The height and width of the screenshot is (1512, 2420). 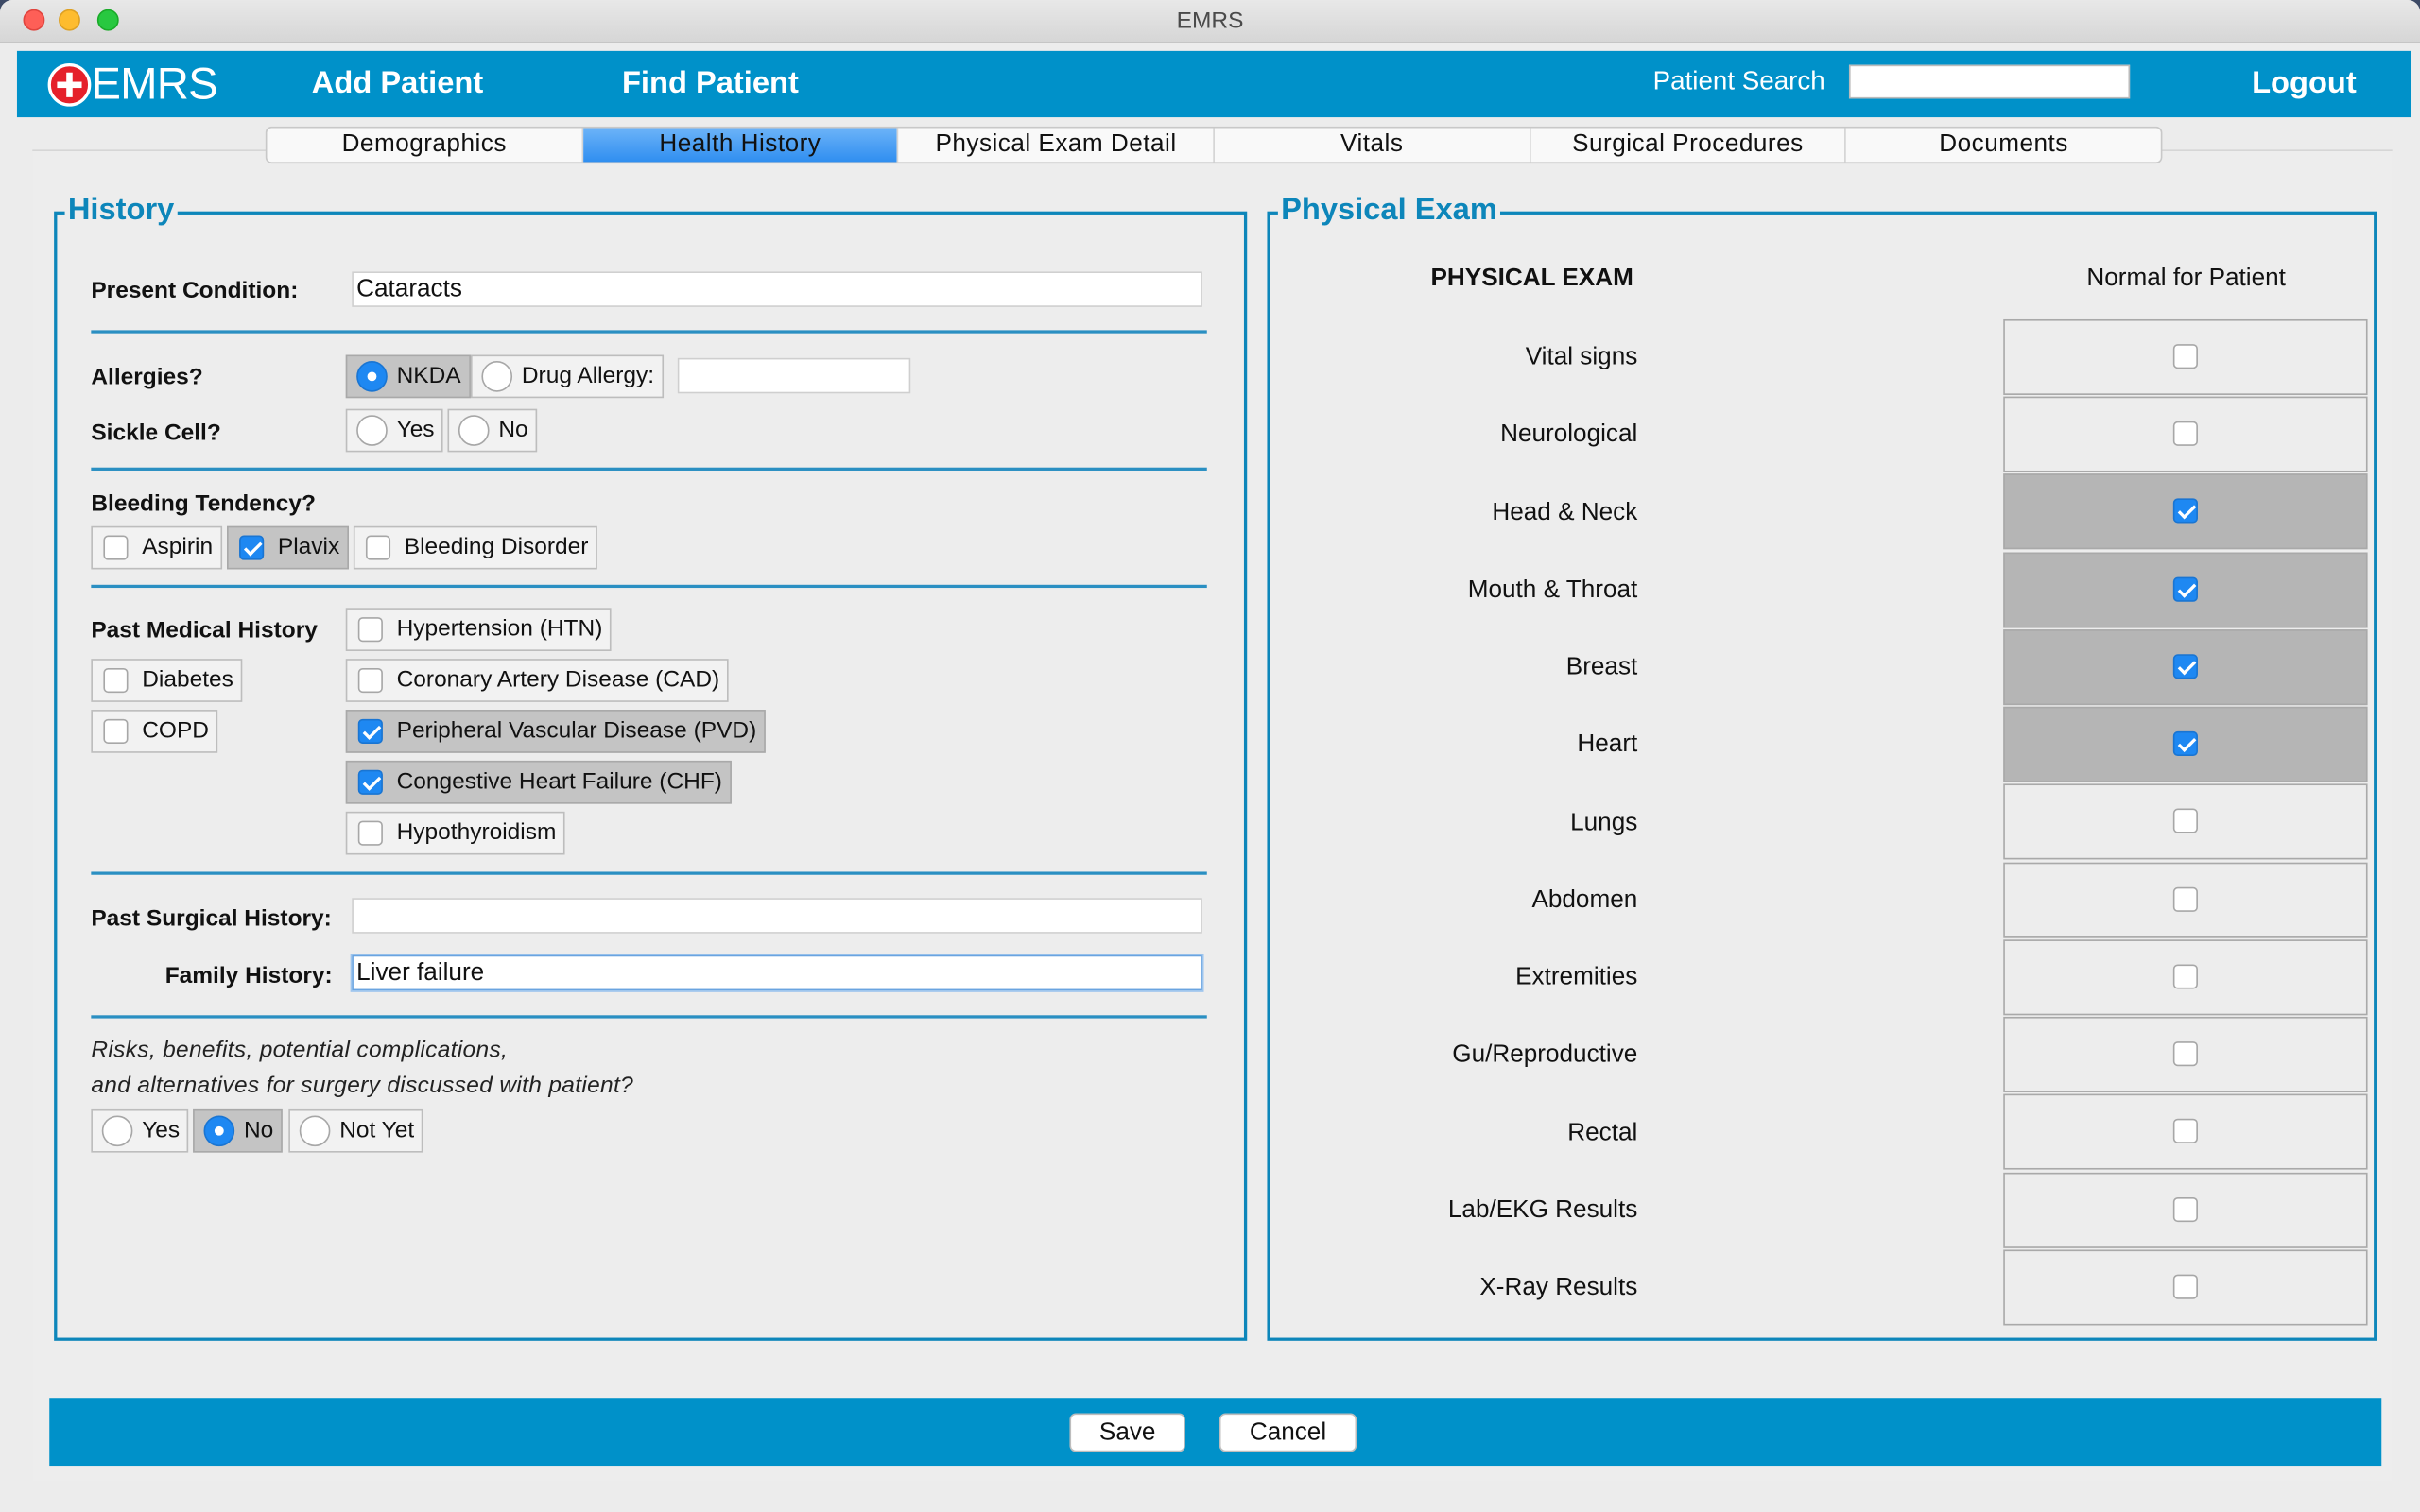 I want to click on pe-row-label: X-Ray Results, so click(x=1559, y=1287).